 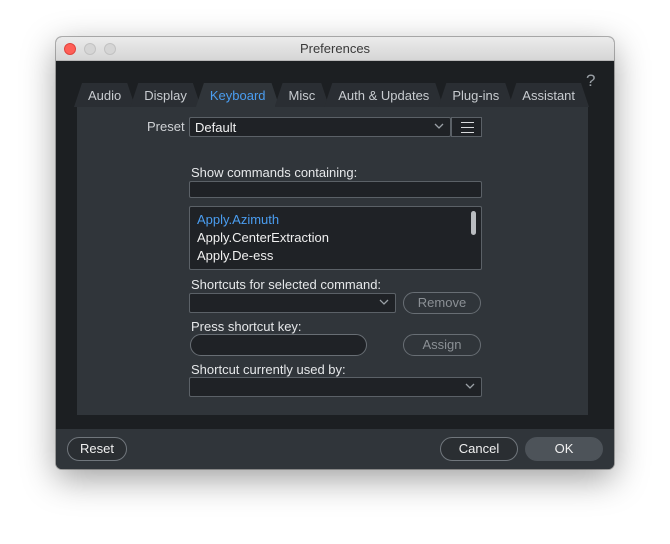 I want to click on preset-label: Preset, so click(x=166, y=126).